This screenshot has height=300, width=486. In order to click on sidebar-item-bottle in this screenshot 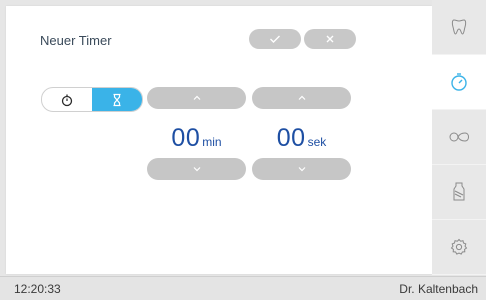, I will do `click(459, 192)`.